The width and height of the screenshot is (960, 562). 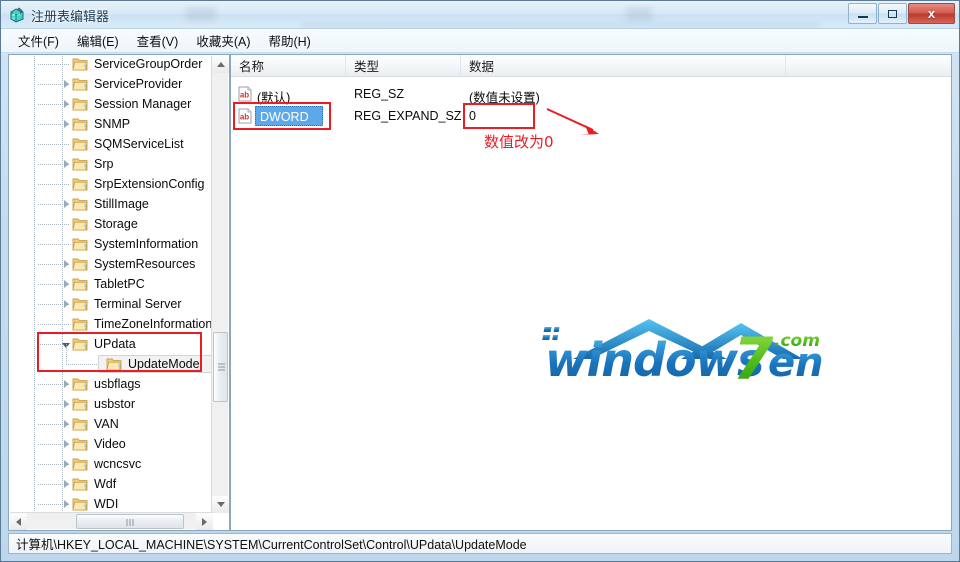 What do you see at coordinates (111, 424) in the screenshot?
I see `tree-node-van: VAN` at bounding box center [111, 424].